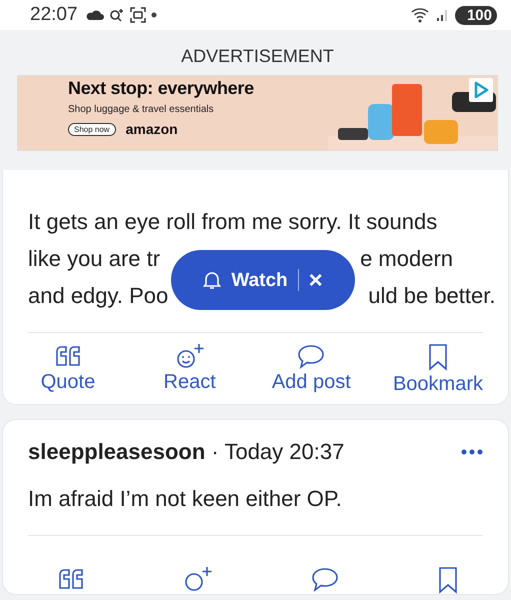 This screenshot has height=600, width=511. Describe the element at coordinates (233, 222) in the screenshot. I see `post-text: It gets an eye roll from me sorry. It sounds` at that location.